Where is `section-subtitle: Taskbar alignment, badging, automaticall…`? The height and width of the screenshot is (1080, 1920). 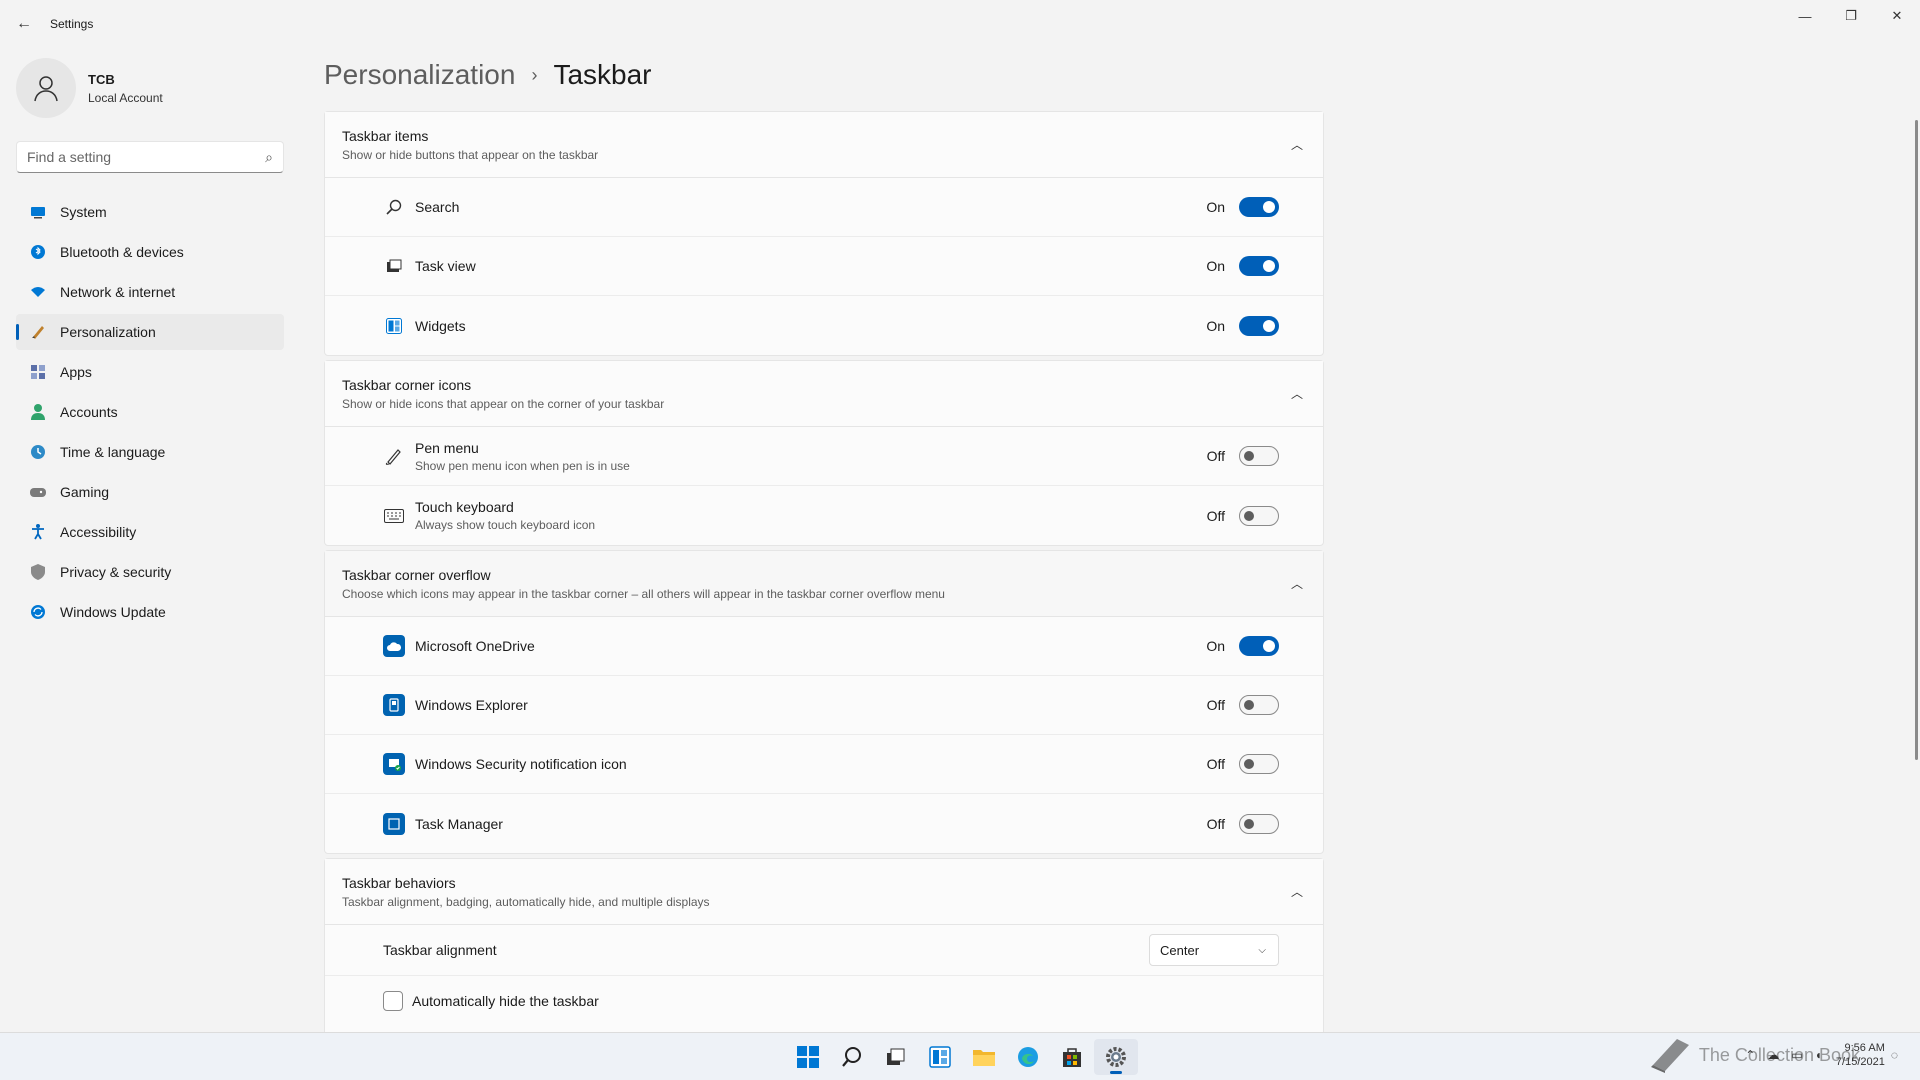 section-subtitle: Taskbar alignment, badging, automaticall… is located at coordinates (526, 901).